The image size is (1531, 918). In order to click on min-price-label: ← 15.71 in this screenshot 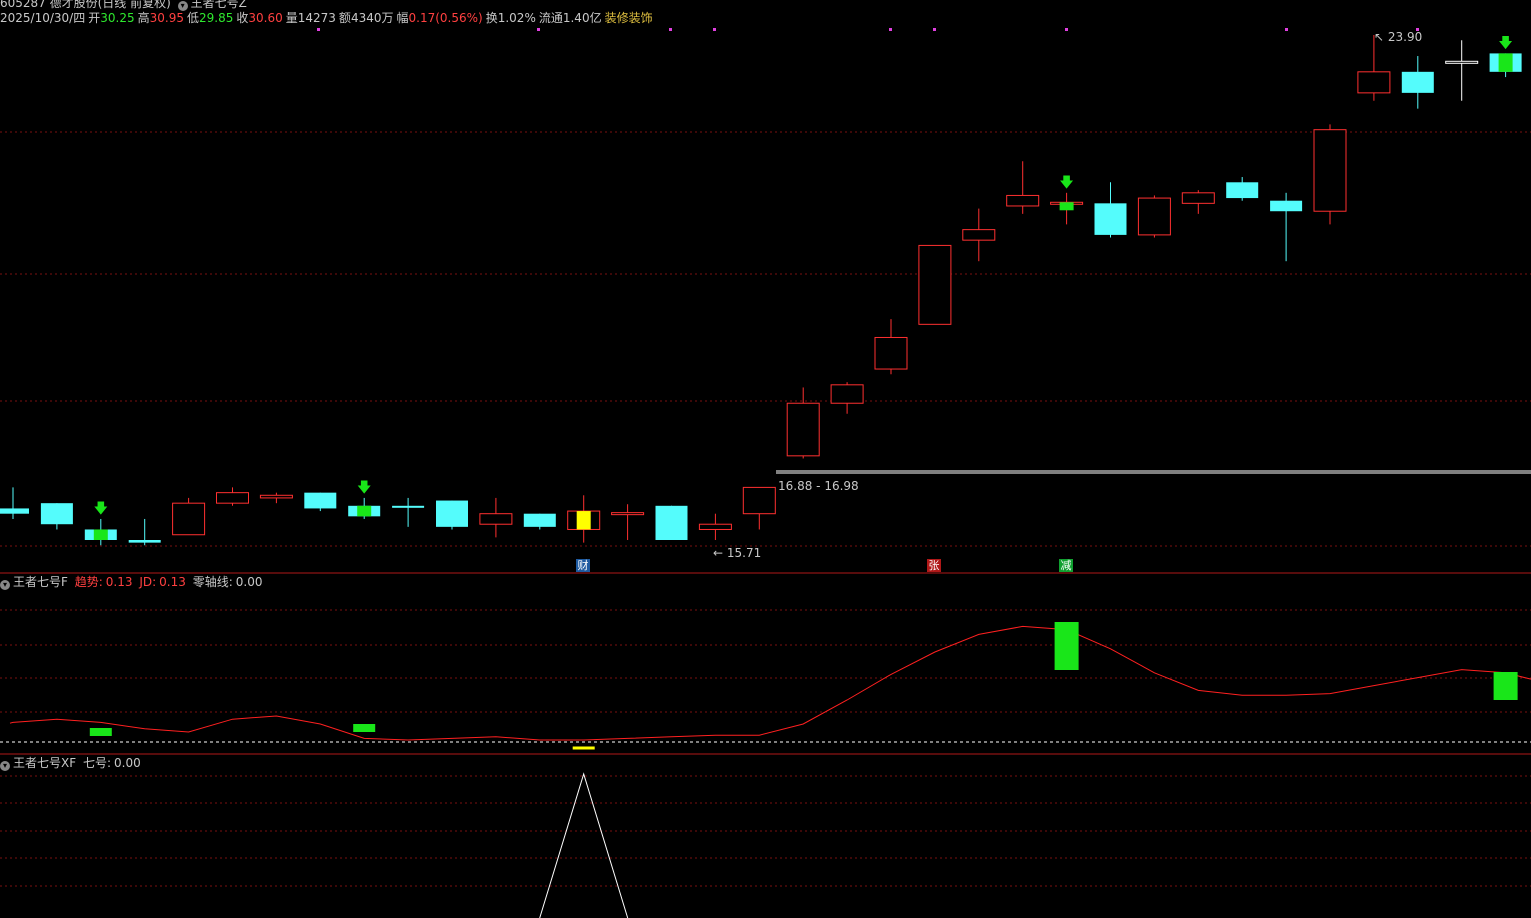, I will do `click(737, 553)`.